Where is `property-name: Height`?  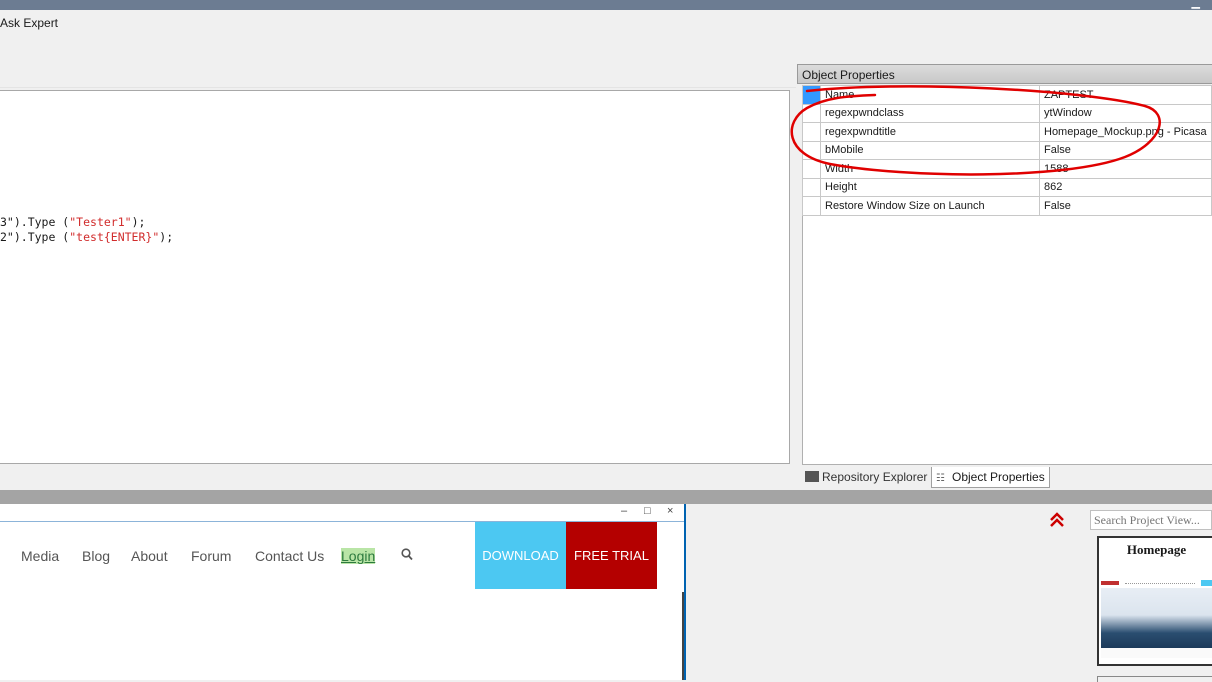
property-name: Height is located at coordinates (930, 187).